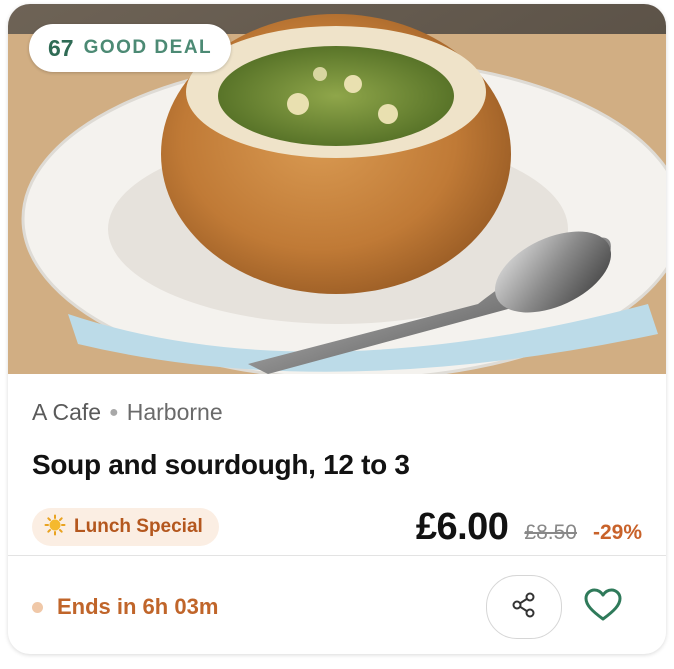 The image size is (674, 669). I want to click on heart-icon, so click(603, 607).